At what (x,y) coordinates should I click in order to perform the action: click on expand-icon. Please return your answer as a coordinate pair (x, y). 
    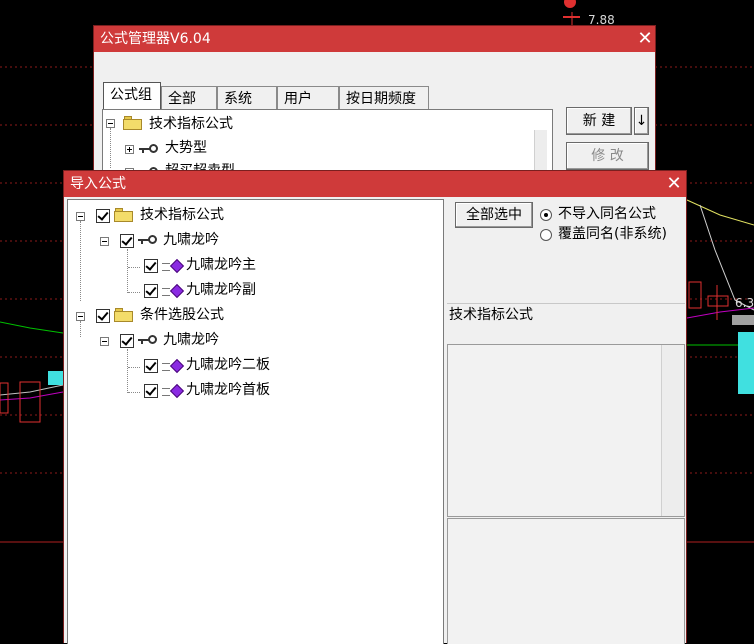
    Looking at the image, I should click on (129, 149).